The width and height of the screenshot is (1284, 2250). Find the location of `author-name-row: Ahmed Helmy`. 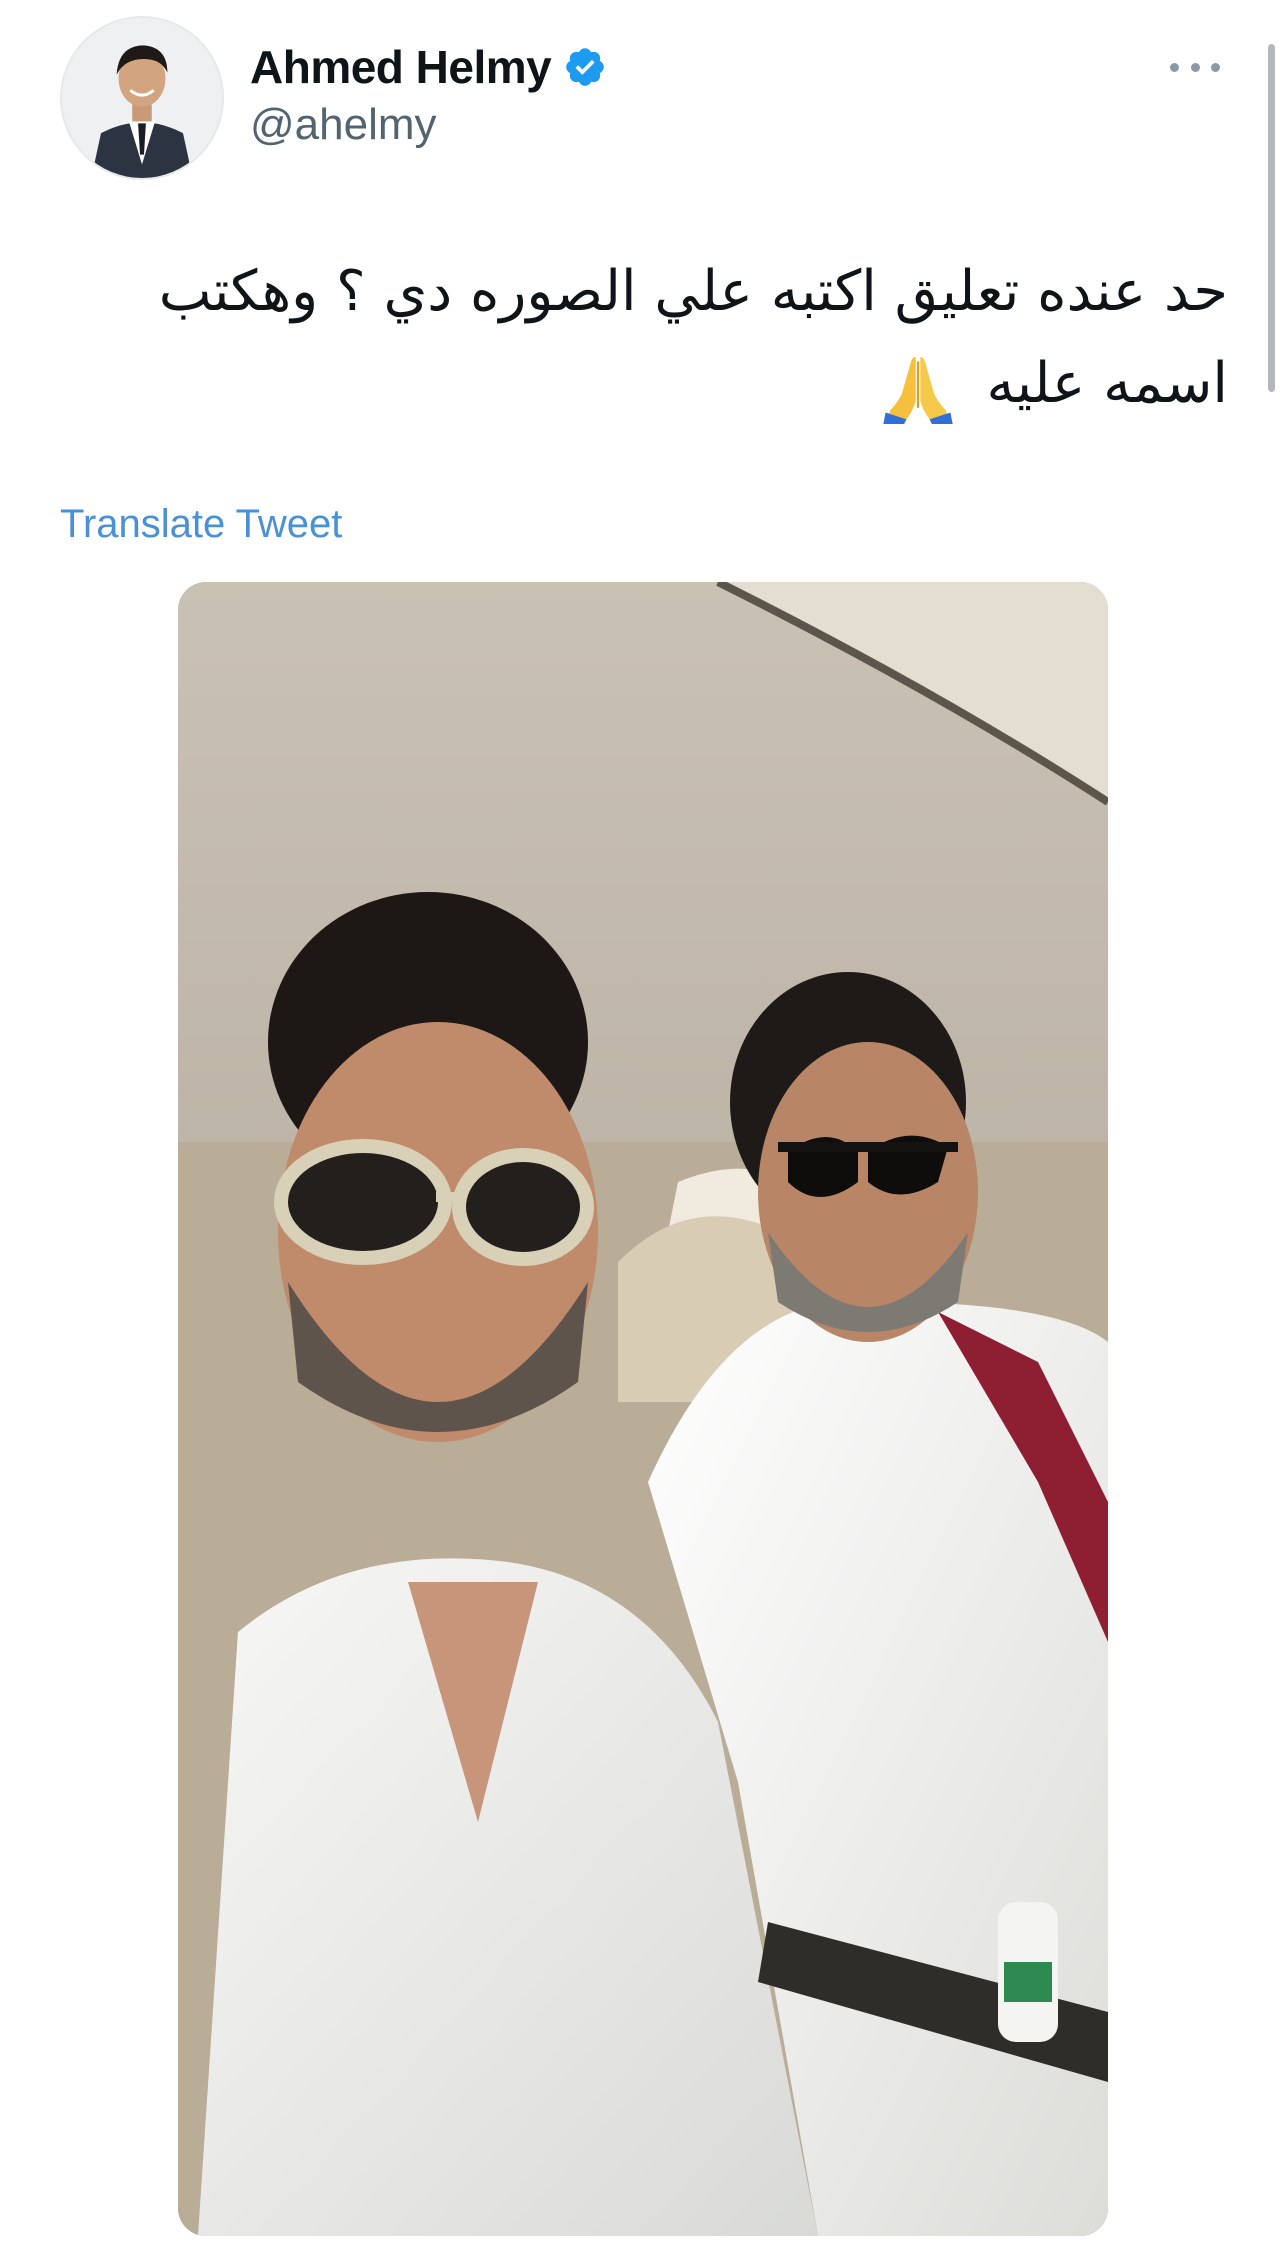

author-name-row: Ahmed Helmy is located at coordinates (428, 67).